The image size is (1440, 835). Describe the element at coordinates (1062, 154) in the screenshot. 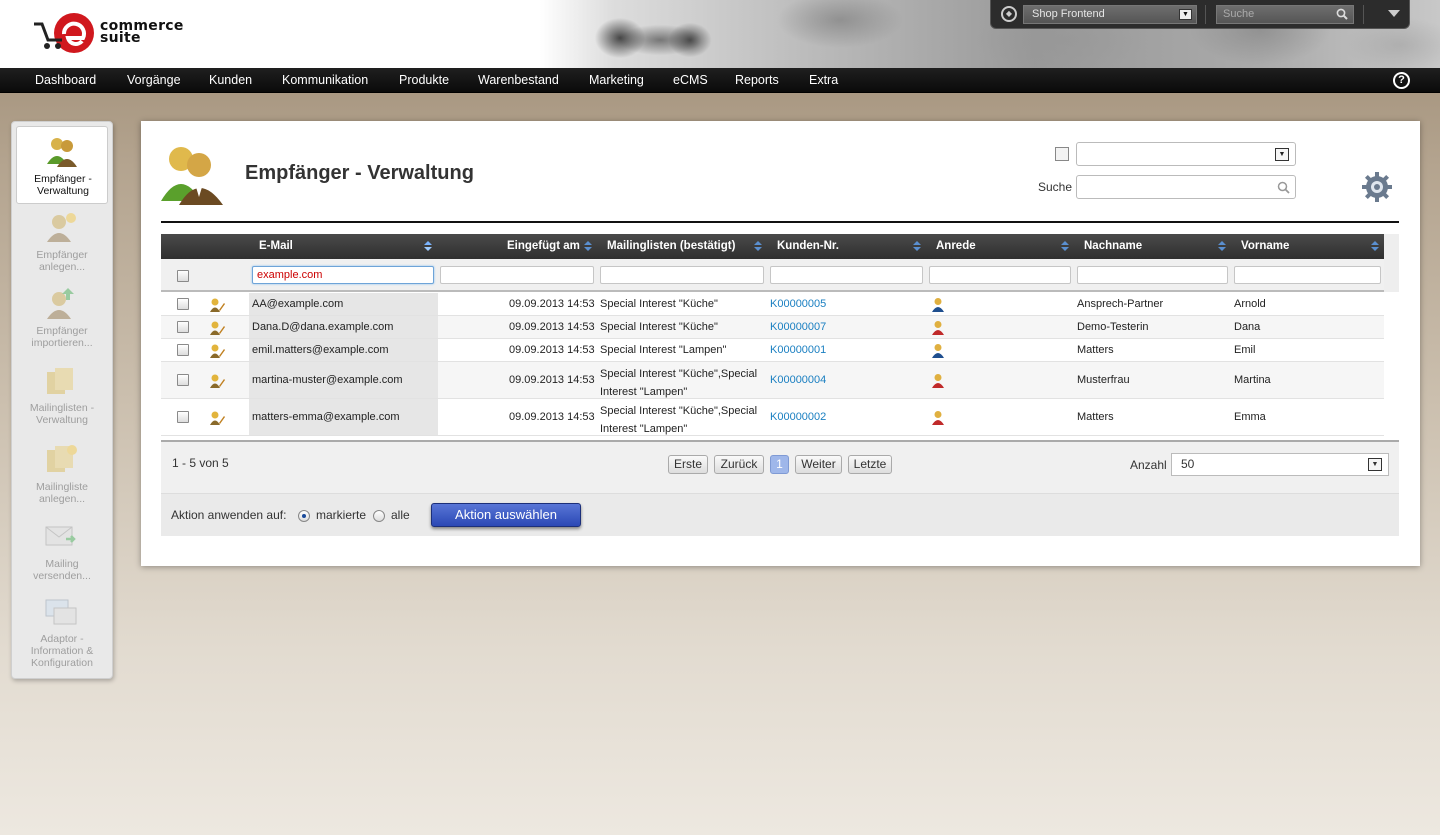

I see `filter-icon` at that location.